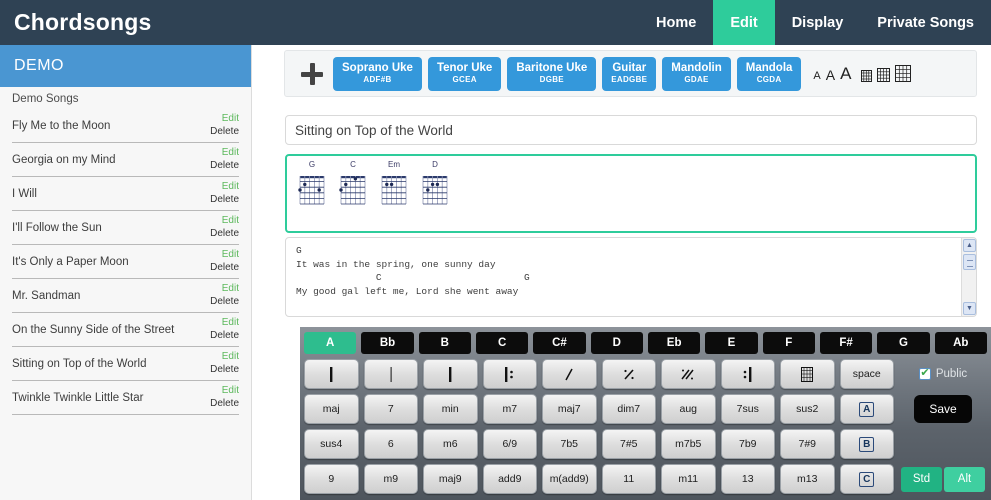  Describe the element at coordinates (509, 479) in the screenshot. I see `chord-modifier-add9: add9` at that location.